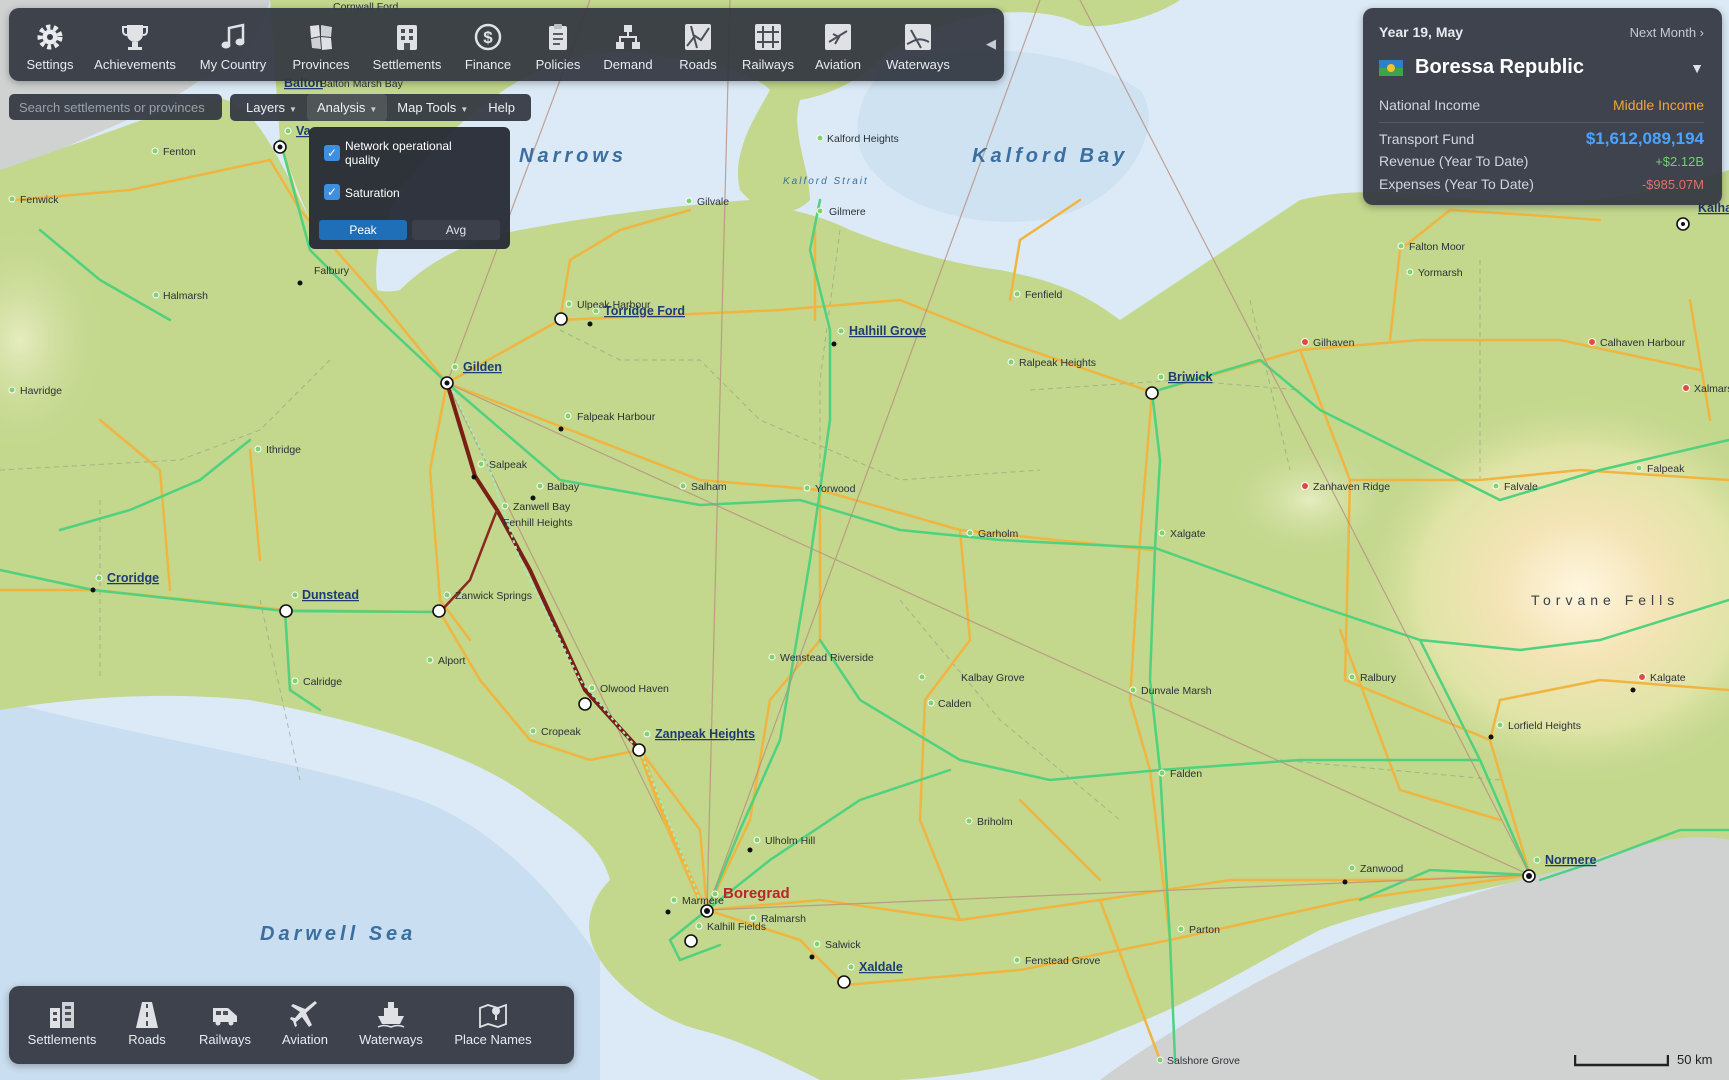 This screenshot has height=1080, width=1729. Describe the element at coordinates (147, 1015) in the screenshot. I see `road-icon` at that location.